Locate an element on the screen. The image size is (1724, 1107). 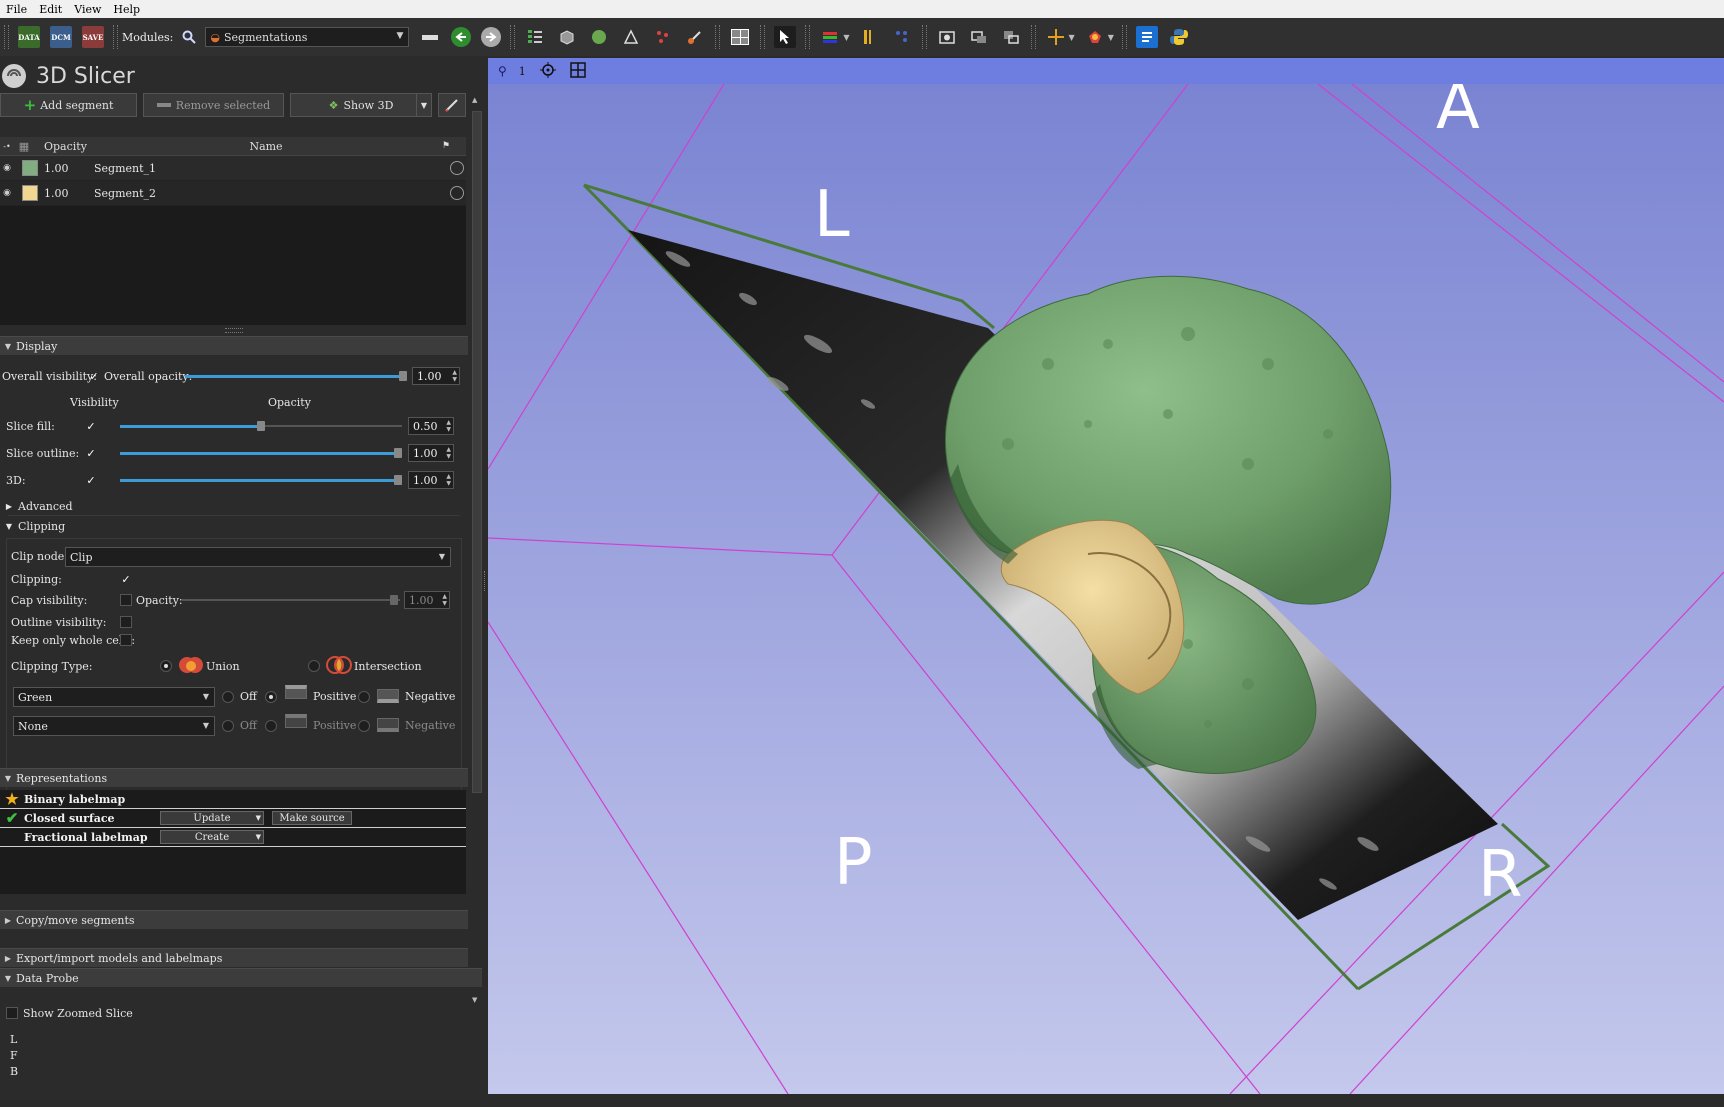
flag-column-icon: ⚑ is located at coordinates (446, 146).